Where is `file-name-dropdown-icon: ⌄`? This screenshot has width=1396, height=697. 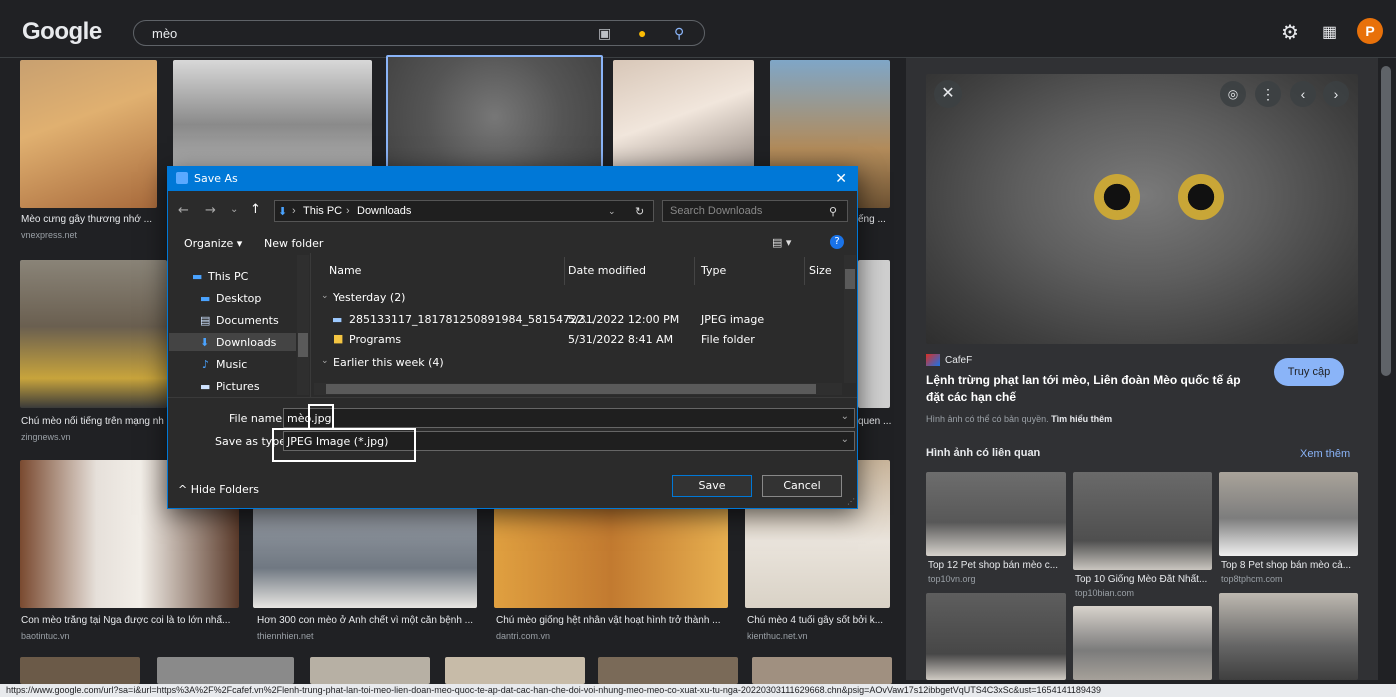
file-name-dropdown-icon: ⌄ is located at coordinates (845, 416).